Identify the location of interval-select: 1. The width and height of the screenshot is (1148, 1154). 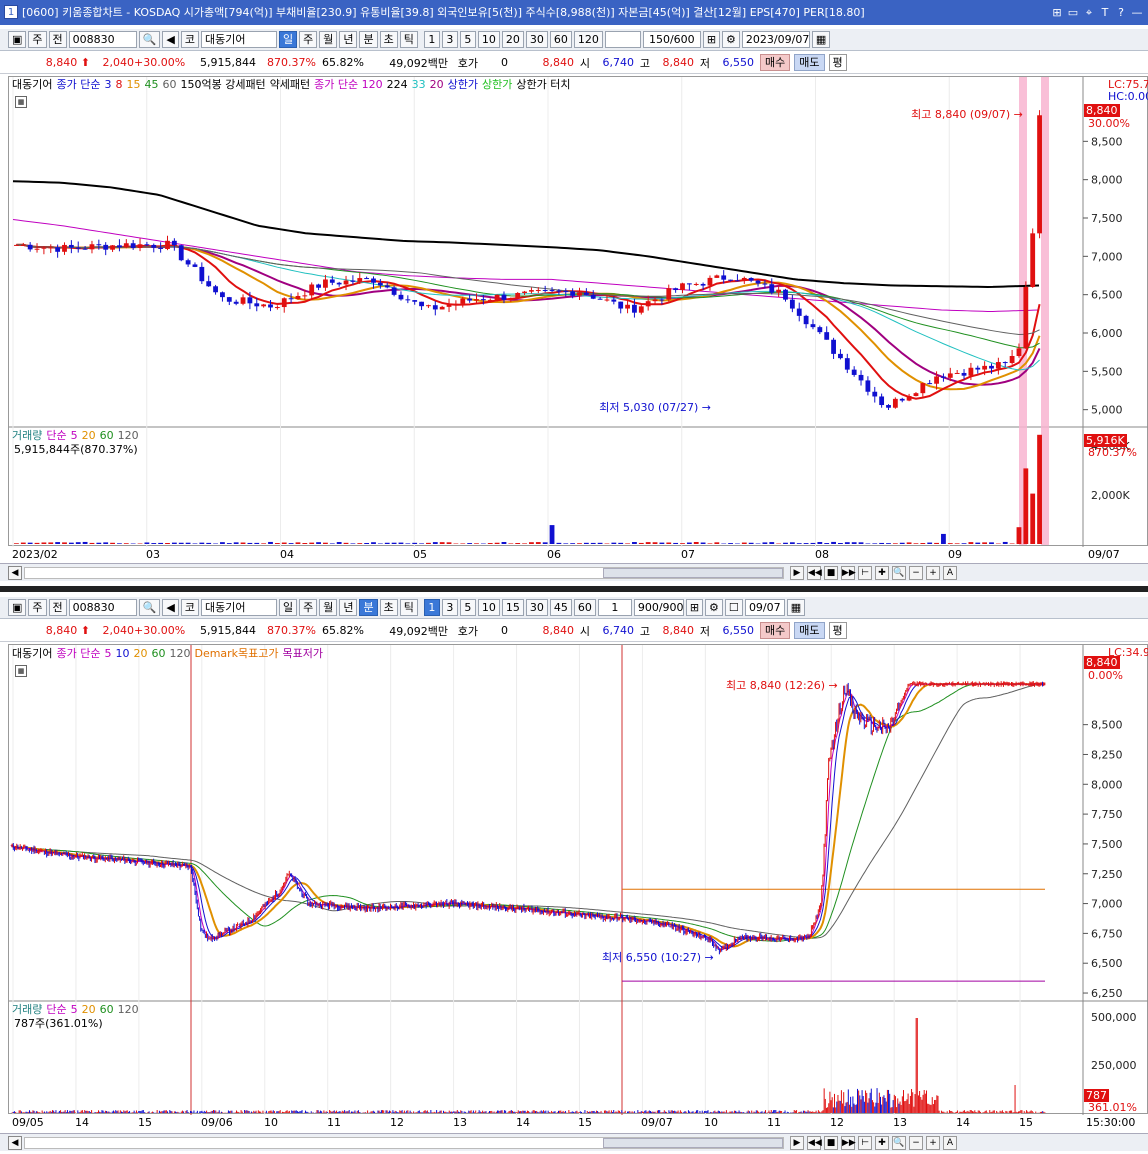
(614, 607).